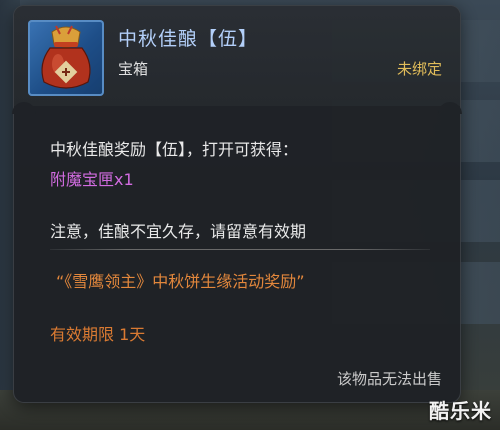 This screenshot has width=500, height=430. I want to click on item-type: 宝箱, so click(133, 69).